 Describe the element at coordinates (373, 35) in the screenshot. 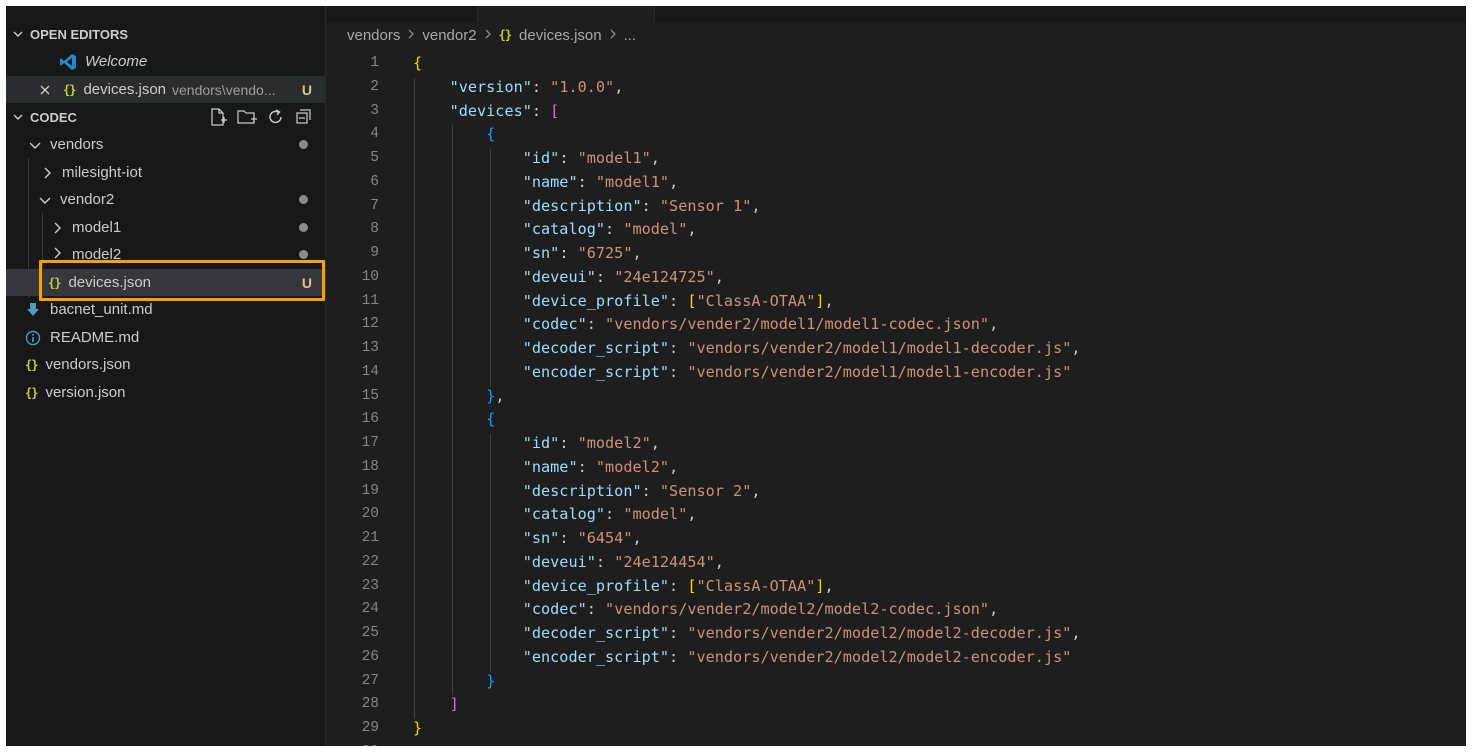

I see `breadcrumb-item: vendors` at that location.